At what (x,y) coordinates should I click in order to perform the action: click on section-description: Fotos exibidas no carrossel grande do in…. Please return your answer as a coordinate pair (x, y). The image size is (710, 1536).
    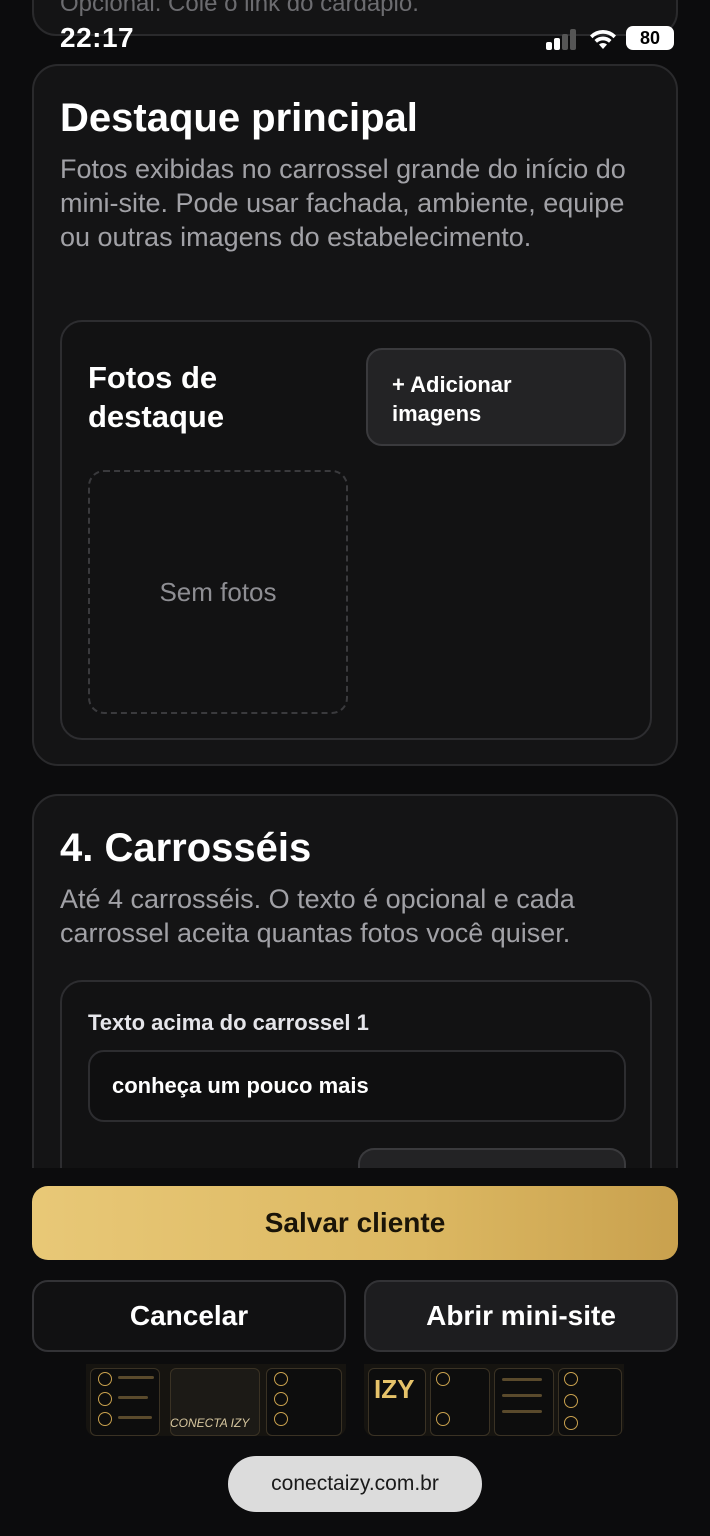
    Looking at the image, I should click on (343, 203).